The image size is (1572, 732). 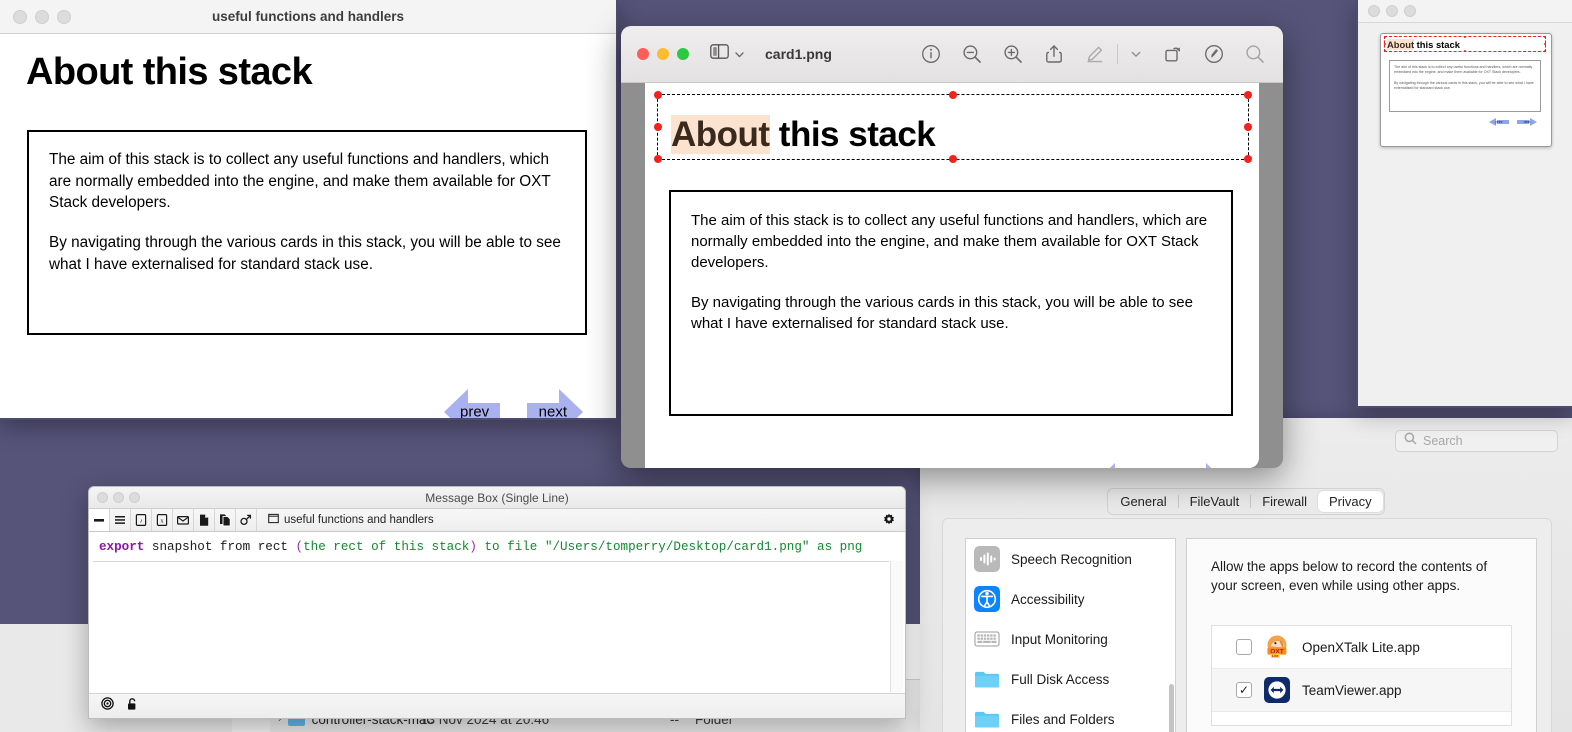 I want to click on multi-line-icon, so click(x=120, y=520).